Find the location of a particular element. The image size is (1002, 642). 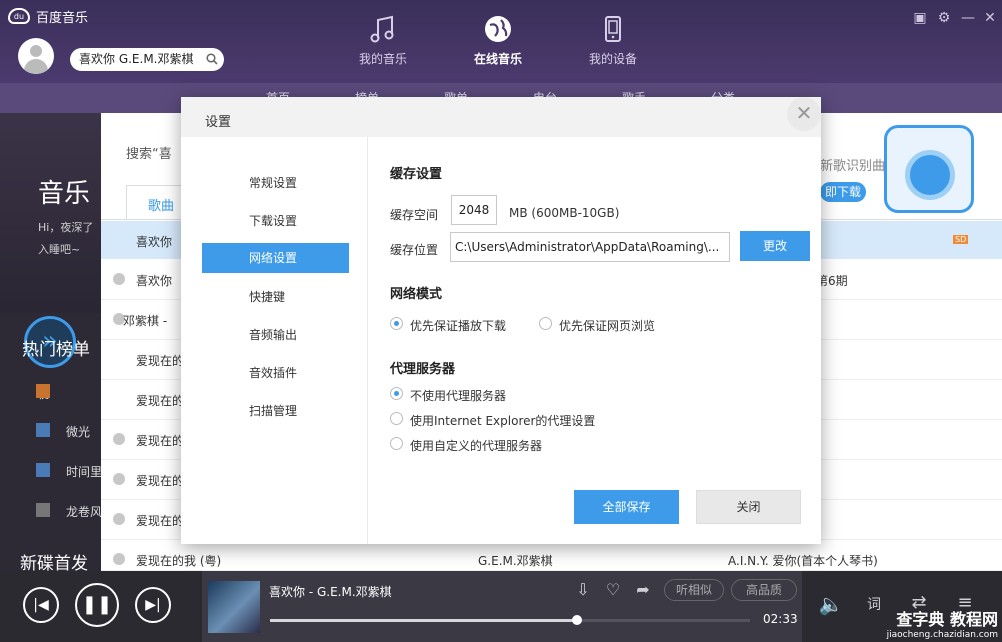

settings-sidebar: 常规设置 下载设置 网络设置 快捷键 音频输出 音效插件 扫描管理 is located at coordinates (274, 340).